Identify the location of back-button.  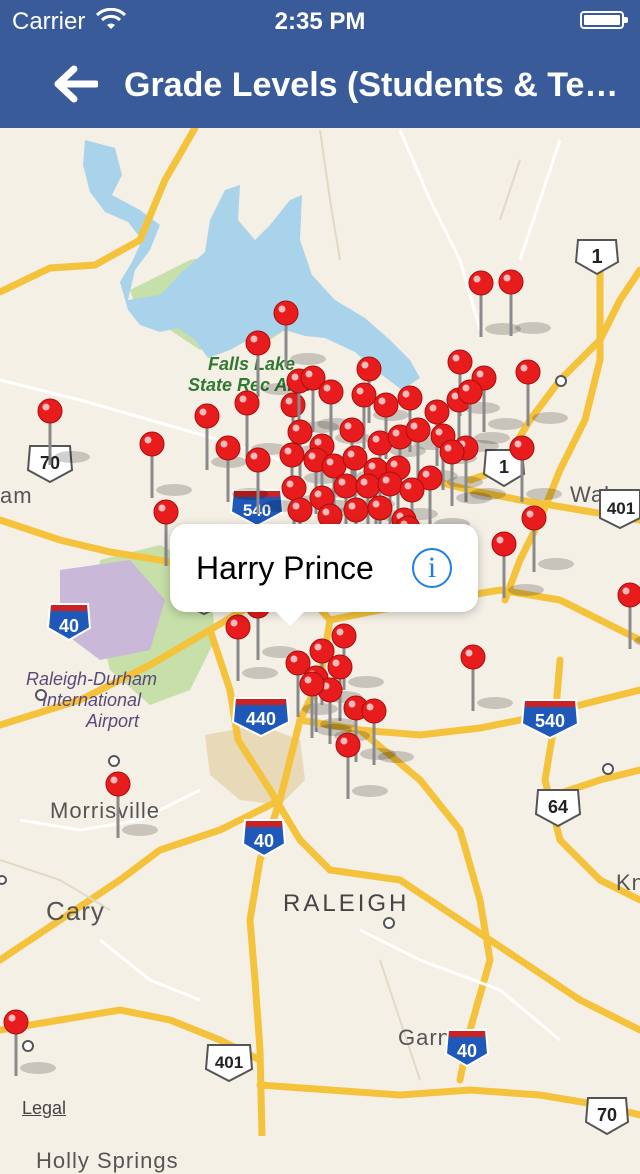
(74, 84).